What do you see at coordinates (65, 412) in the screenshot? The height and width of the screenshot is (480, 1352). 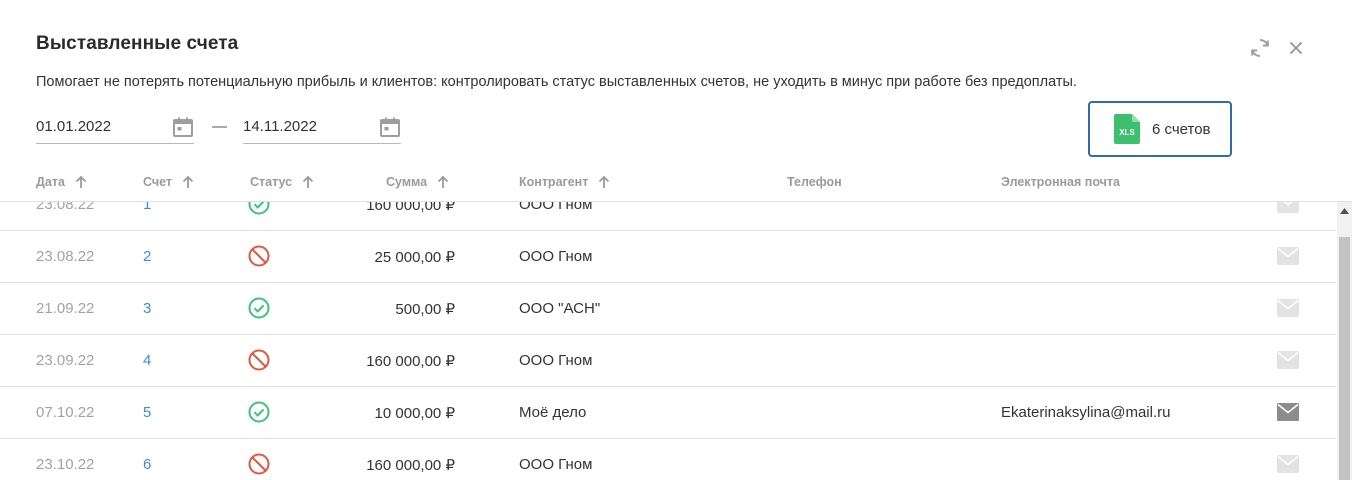 I see `invoice-date: 07.10.22` at bounding box center [65, 412].